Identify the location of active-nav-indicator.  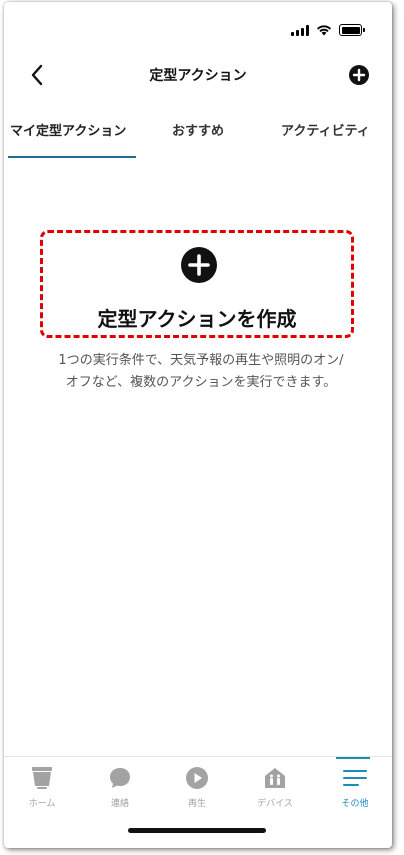
(353, 758).